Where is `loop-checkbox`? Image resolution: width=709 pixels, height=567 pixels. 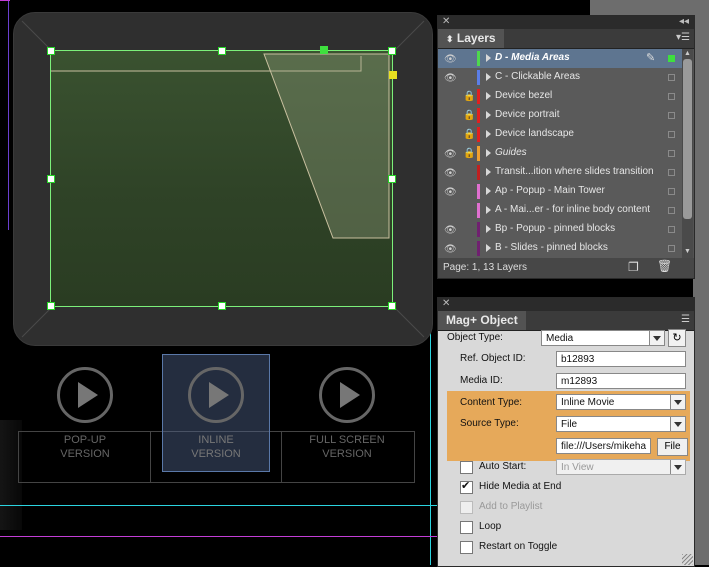
loop-checkbox is located at coordinates (466, 527).